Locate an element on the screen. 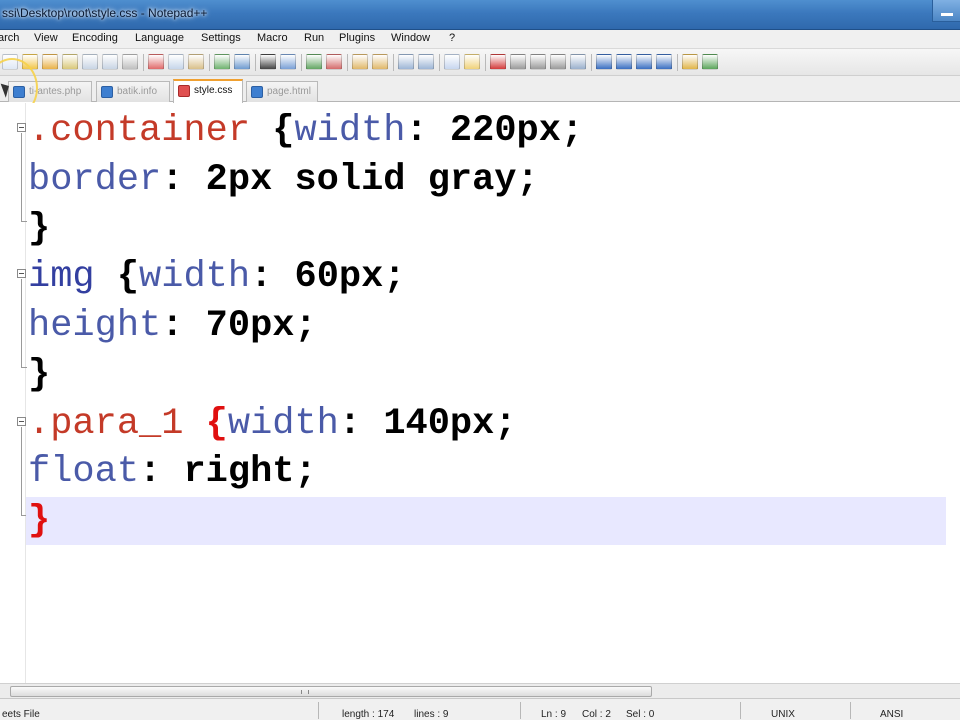  fold-all-icon is located at coordinates (604, 62).